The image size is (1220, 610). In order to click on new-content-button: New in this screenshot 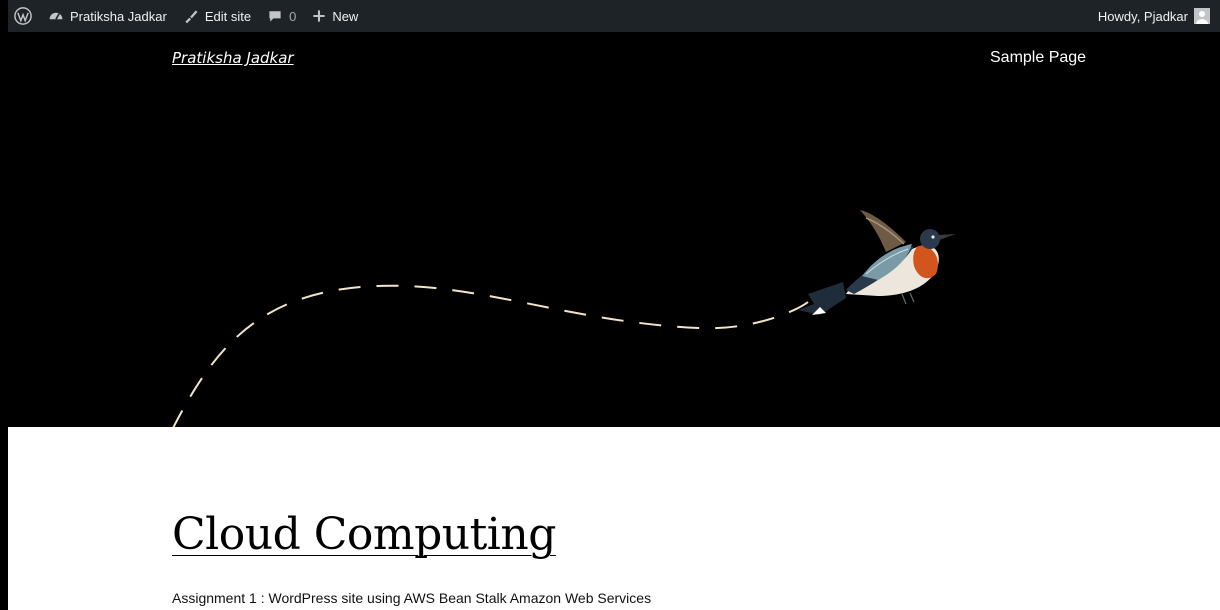, I will do `click(335, 16)`.